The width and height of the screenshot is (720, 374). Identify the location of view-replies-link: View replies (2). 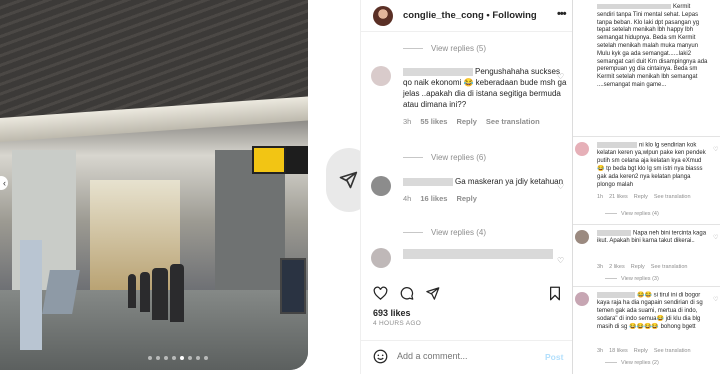
(632, 363).